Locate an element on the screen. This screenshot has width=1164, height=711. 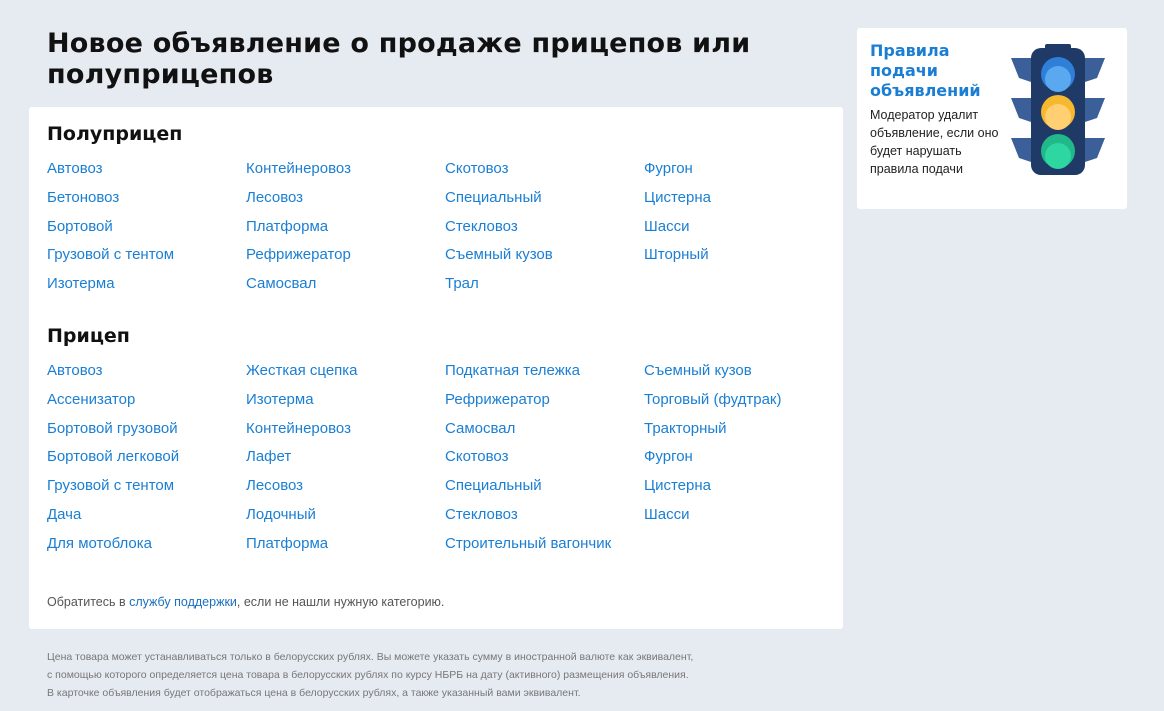
section-title-semitrailer: Полуприцеп is located at coordinates (115, 134).